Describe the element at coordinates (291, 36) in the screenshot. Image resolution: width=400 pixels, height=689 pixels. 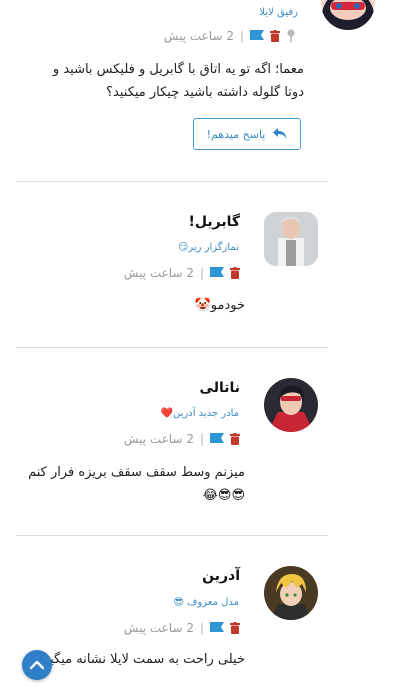
I see `pin-icon` at that location.